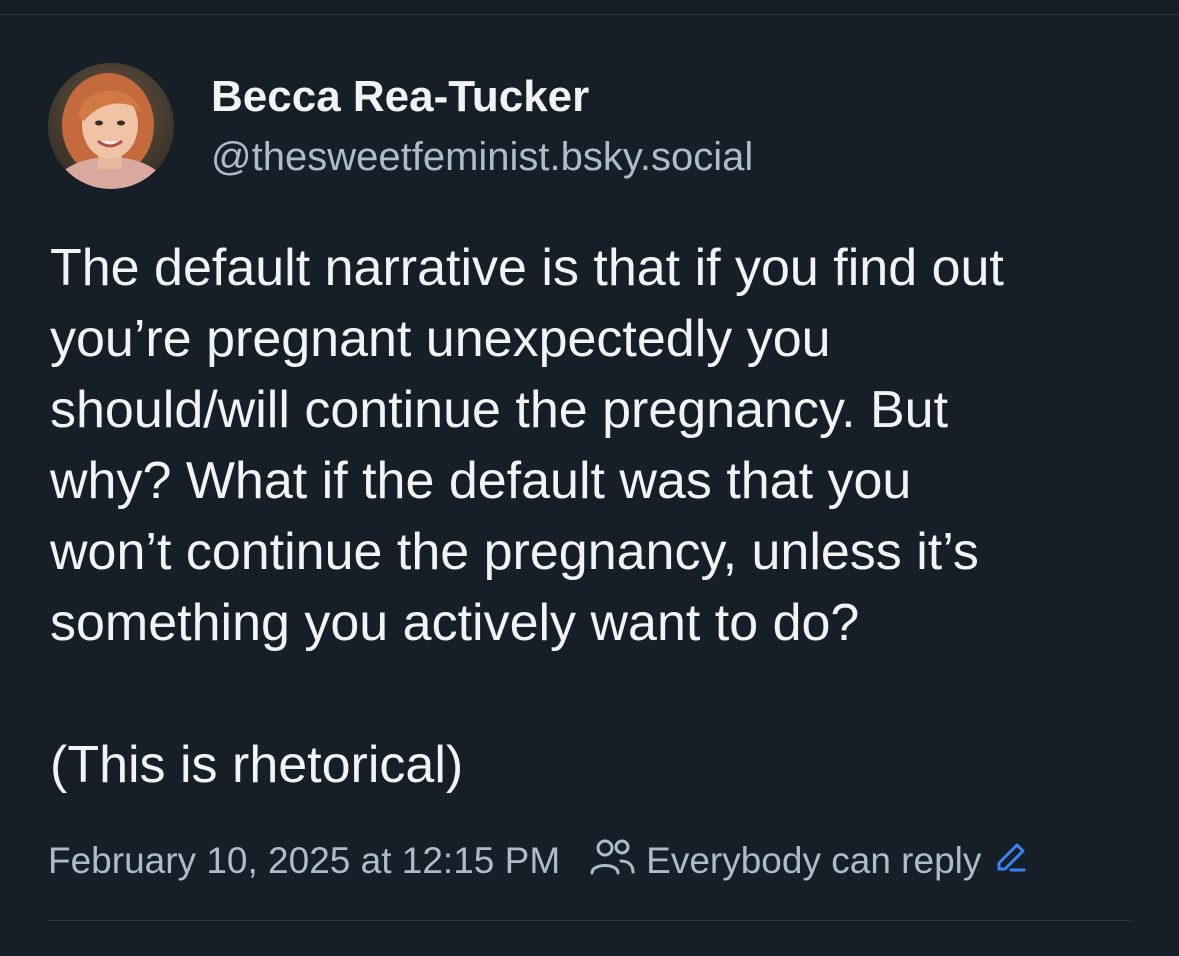  I want to click on post-timestamp: February 10, 2025 at 12:15 PM, so click(304, 861).